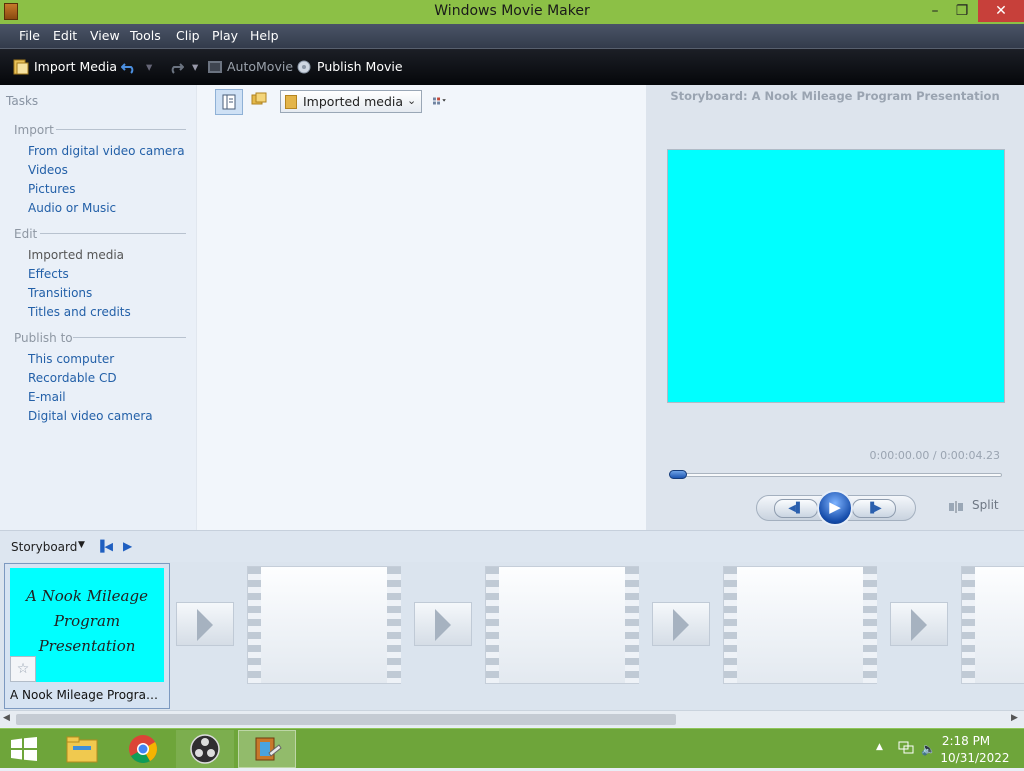  Describe the element at coordinates (678, 474) in the screenshot. I see `seek-bar-thumb` at that location.